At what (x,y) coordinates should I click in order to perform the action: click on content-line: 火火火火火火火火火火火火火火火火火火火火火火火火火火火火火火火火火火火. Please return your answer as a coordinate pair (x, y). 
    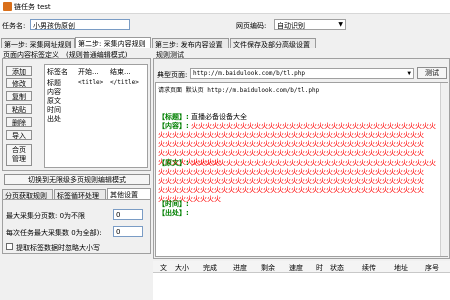
    Looking at the image, I should click on (314, 126).